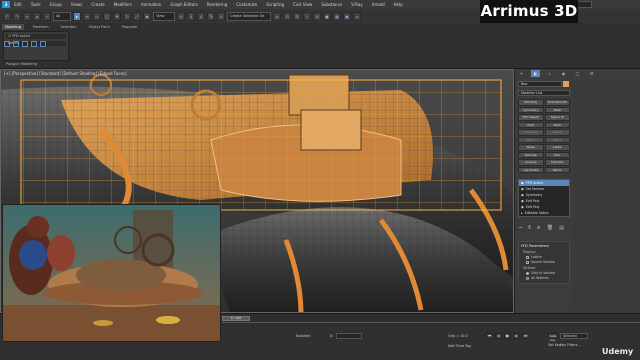 This screenshot has width=640, height=360. What do you see at coordinates (574, 336) in the screenshot?
I see `key-mode-select: Selected` at bounding box center [574, 336].